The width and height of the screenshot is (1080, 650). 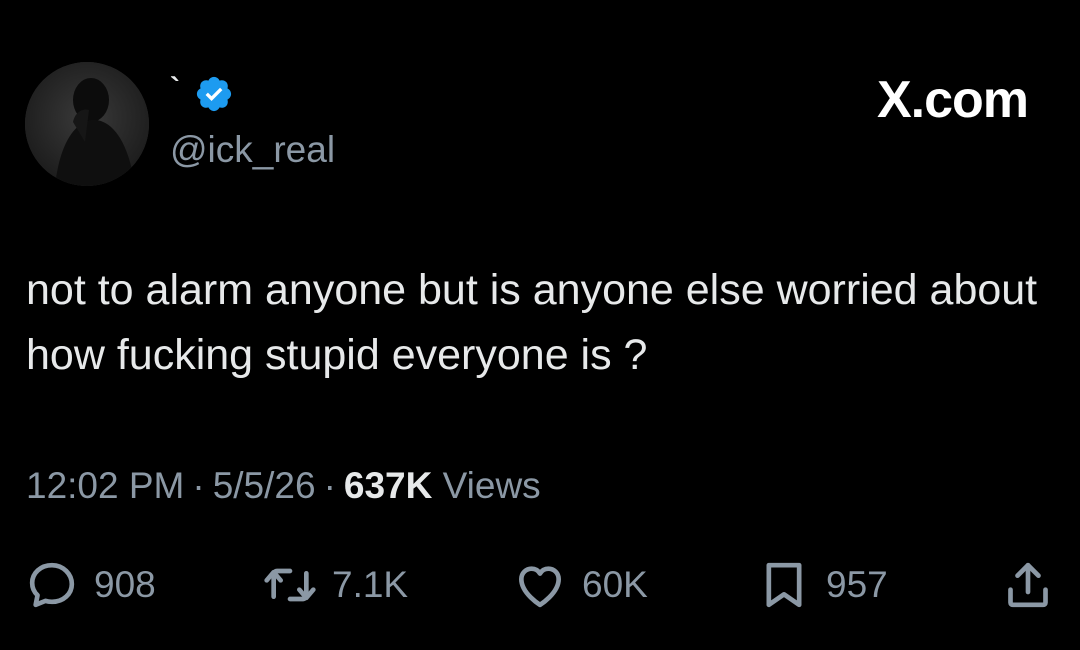 What do you see at coordinates (388, 485) in the screenshot?
I see `views-count: 637K` at bounding box center [388, 485].